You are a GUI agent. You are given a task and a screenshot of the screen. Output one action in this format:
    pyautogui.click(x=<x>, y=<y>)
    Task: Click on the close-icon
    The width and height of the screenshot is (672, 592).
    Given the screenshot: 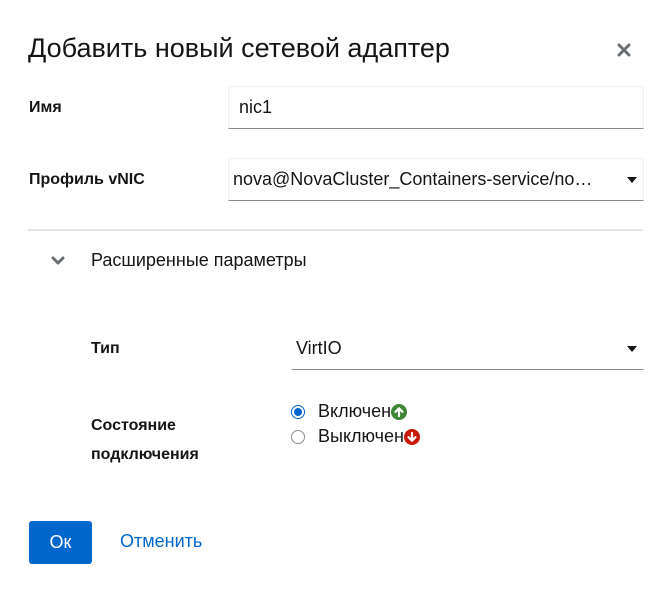 What is the action you would take?
    pyautogui.click(x=624, y=50)
    